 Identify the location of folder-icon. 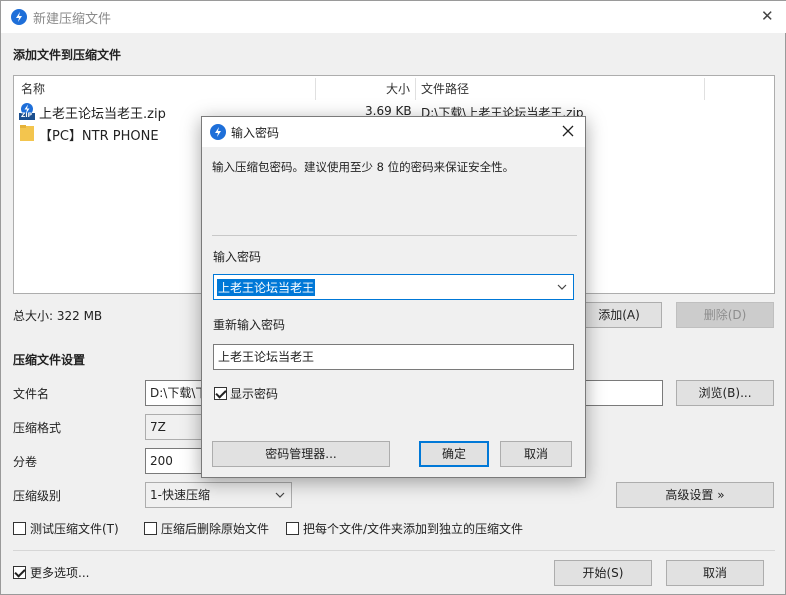
(27, 133).